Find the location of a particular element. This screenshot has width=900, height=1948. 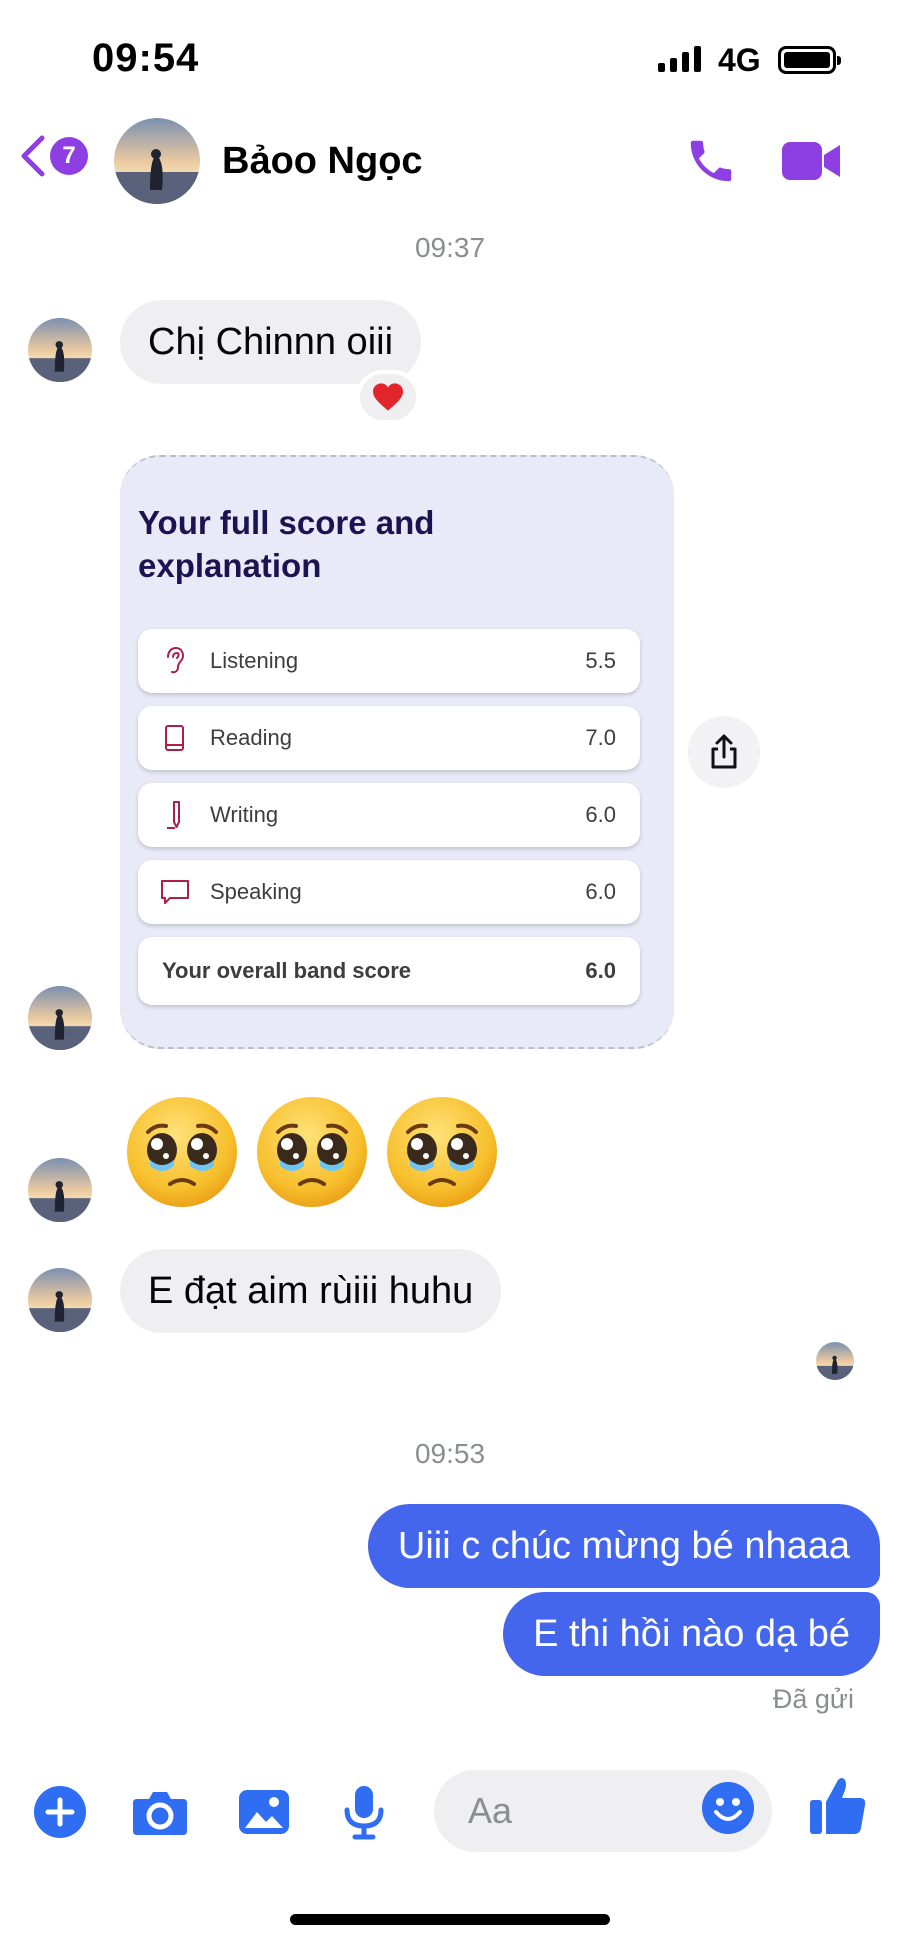

chevron-left-icon is located at coordinates (33, 156).